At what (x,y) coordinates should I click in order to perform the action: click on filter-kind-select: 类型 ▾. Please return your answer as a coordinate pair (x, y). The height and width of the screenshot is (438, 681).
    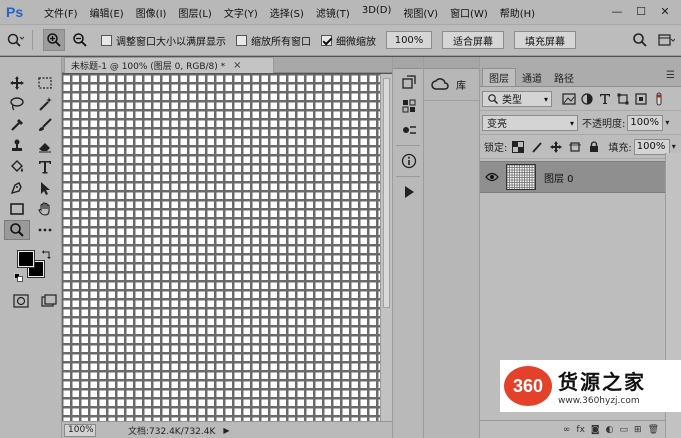
    Looking at the image, I should click on (517, 98).